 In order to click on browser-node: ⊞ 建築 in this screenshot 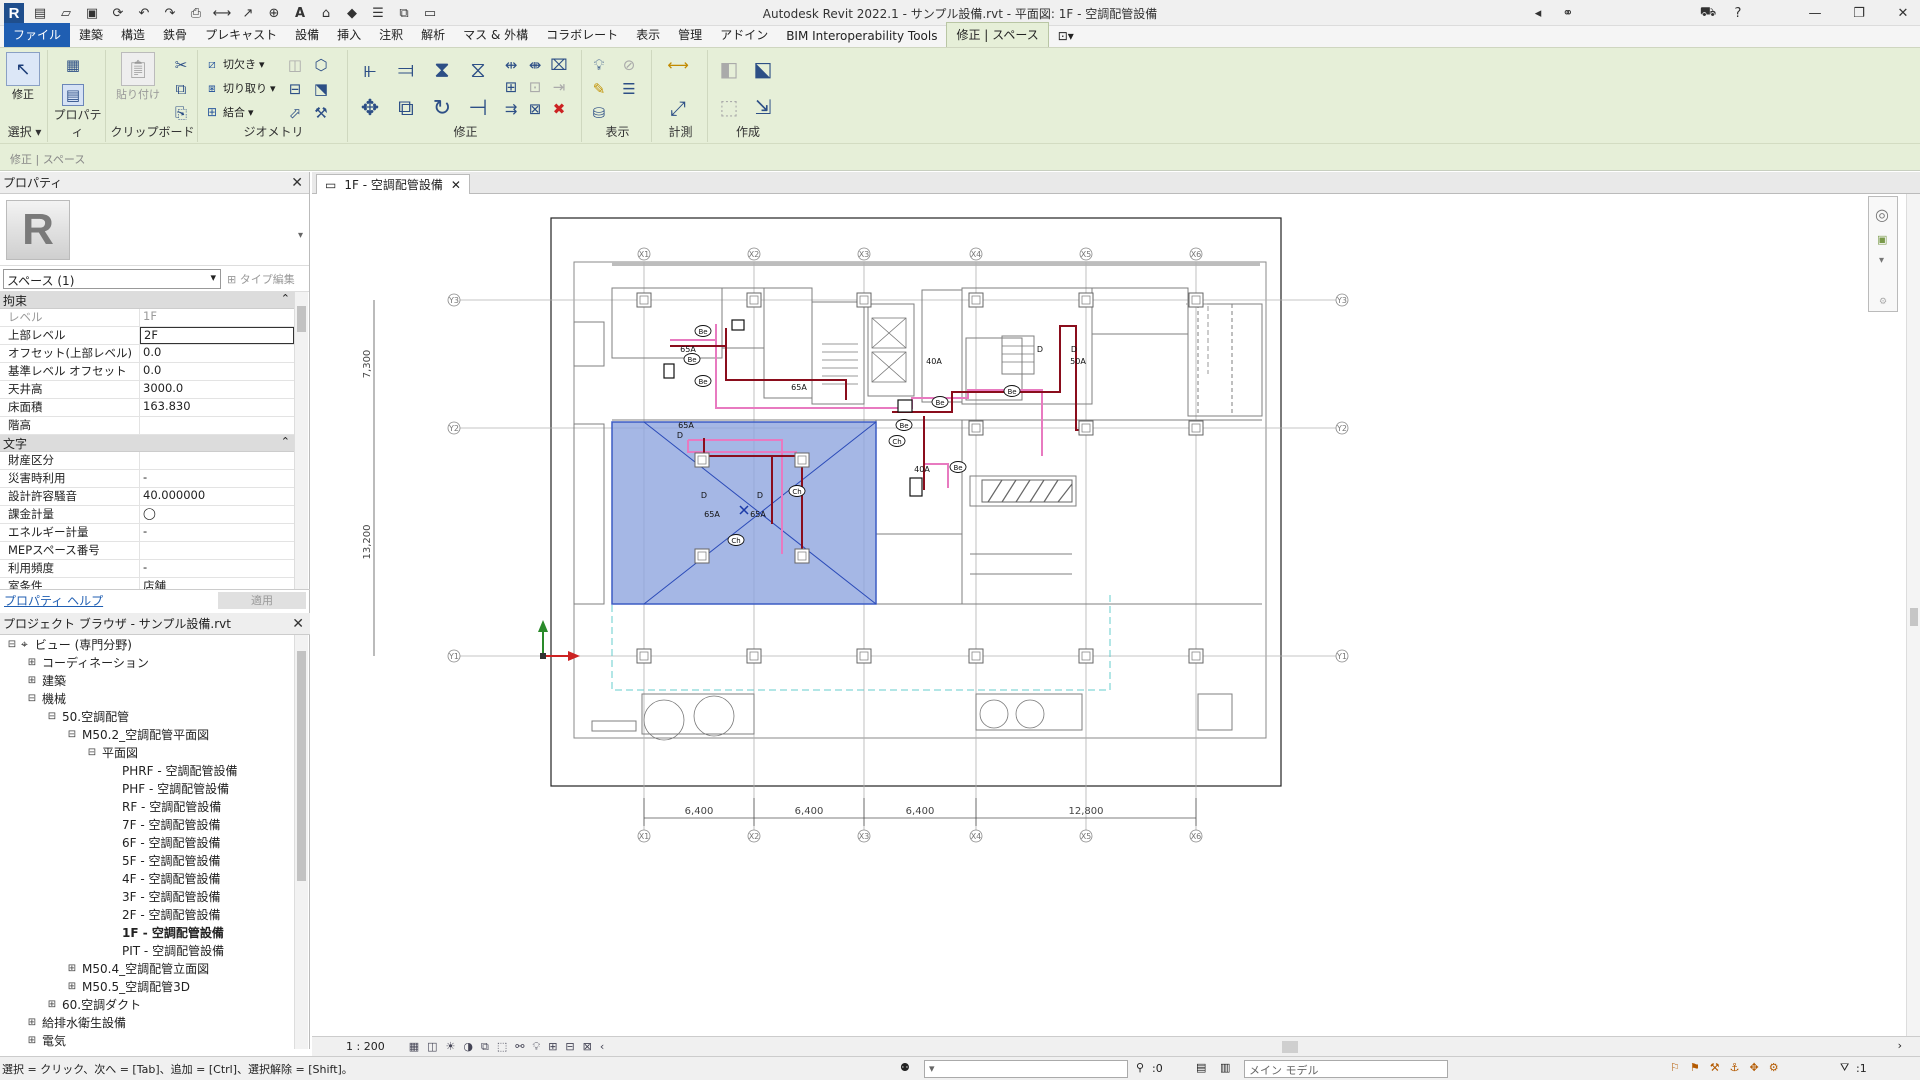, I will do `click(147, 680)`.